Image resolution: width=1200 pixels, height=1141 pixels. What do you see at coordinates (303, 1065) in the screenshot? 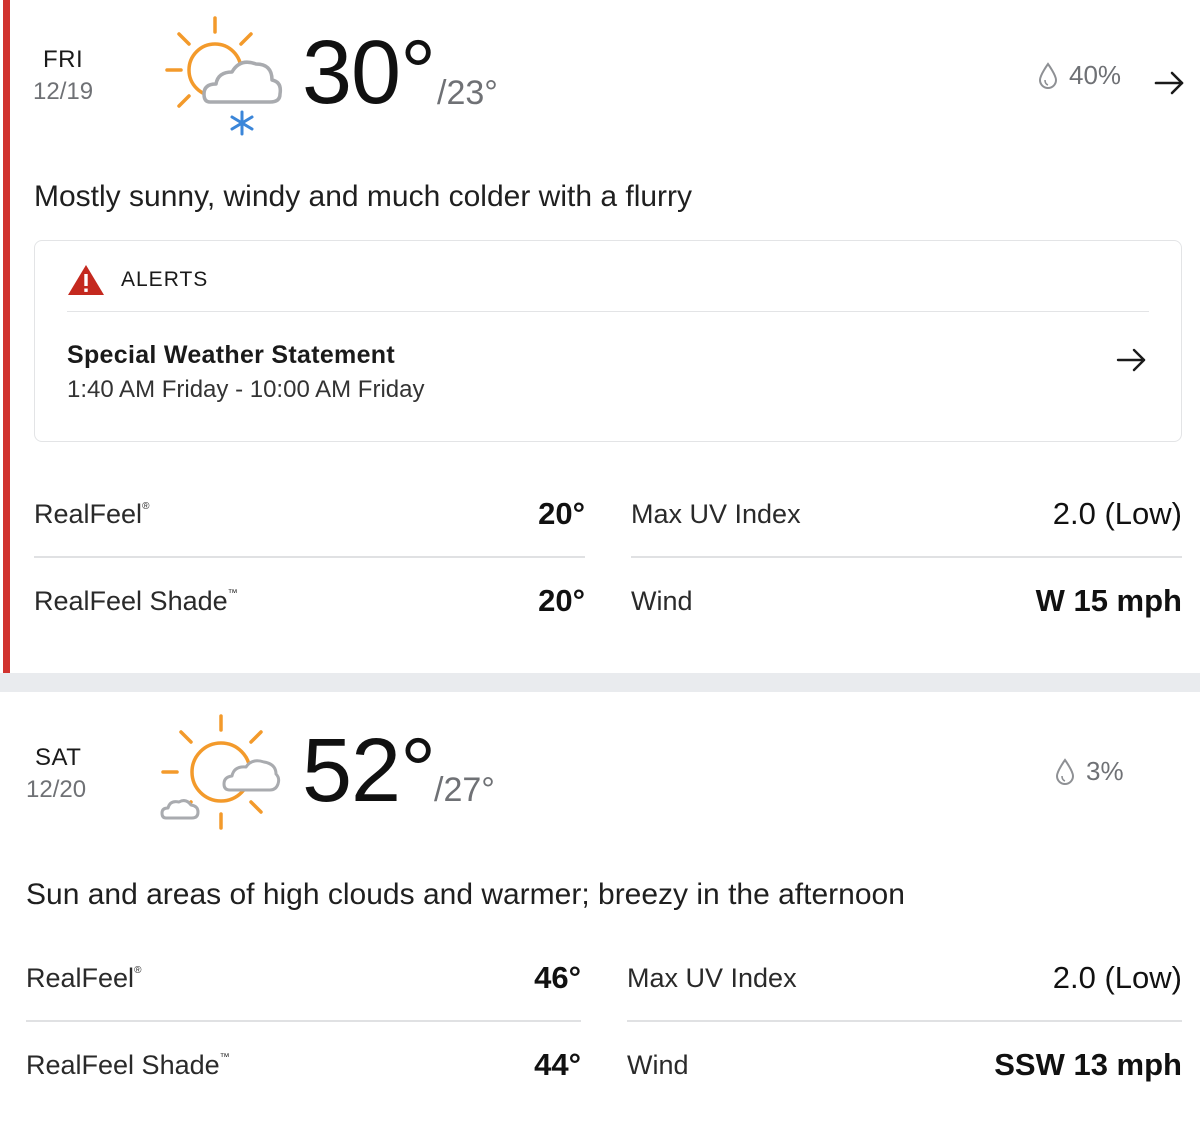
I see `stat-realfeel-shade: RealFeel Shade™ 44°` at bounding box center [303, 1065].